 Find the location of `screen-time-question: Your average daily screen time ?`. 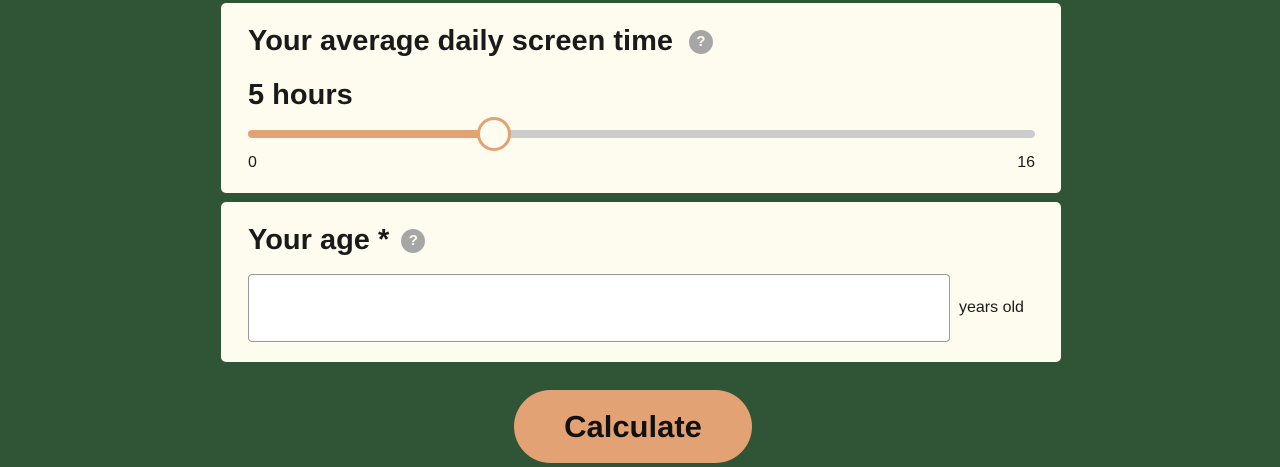

screen-time-question: Your average daily screen time ? is located at coordinates (481, 41).